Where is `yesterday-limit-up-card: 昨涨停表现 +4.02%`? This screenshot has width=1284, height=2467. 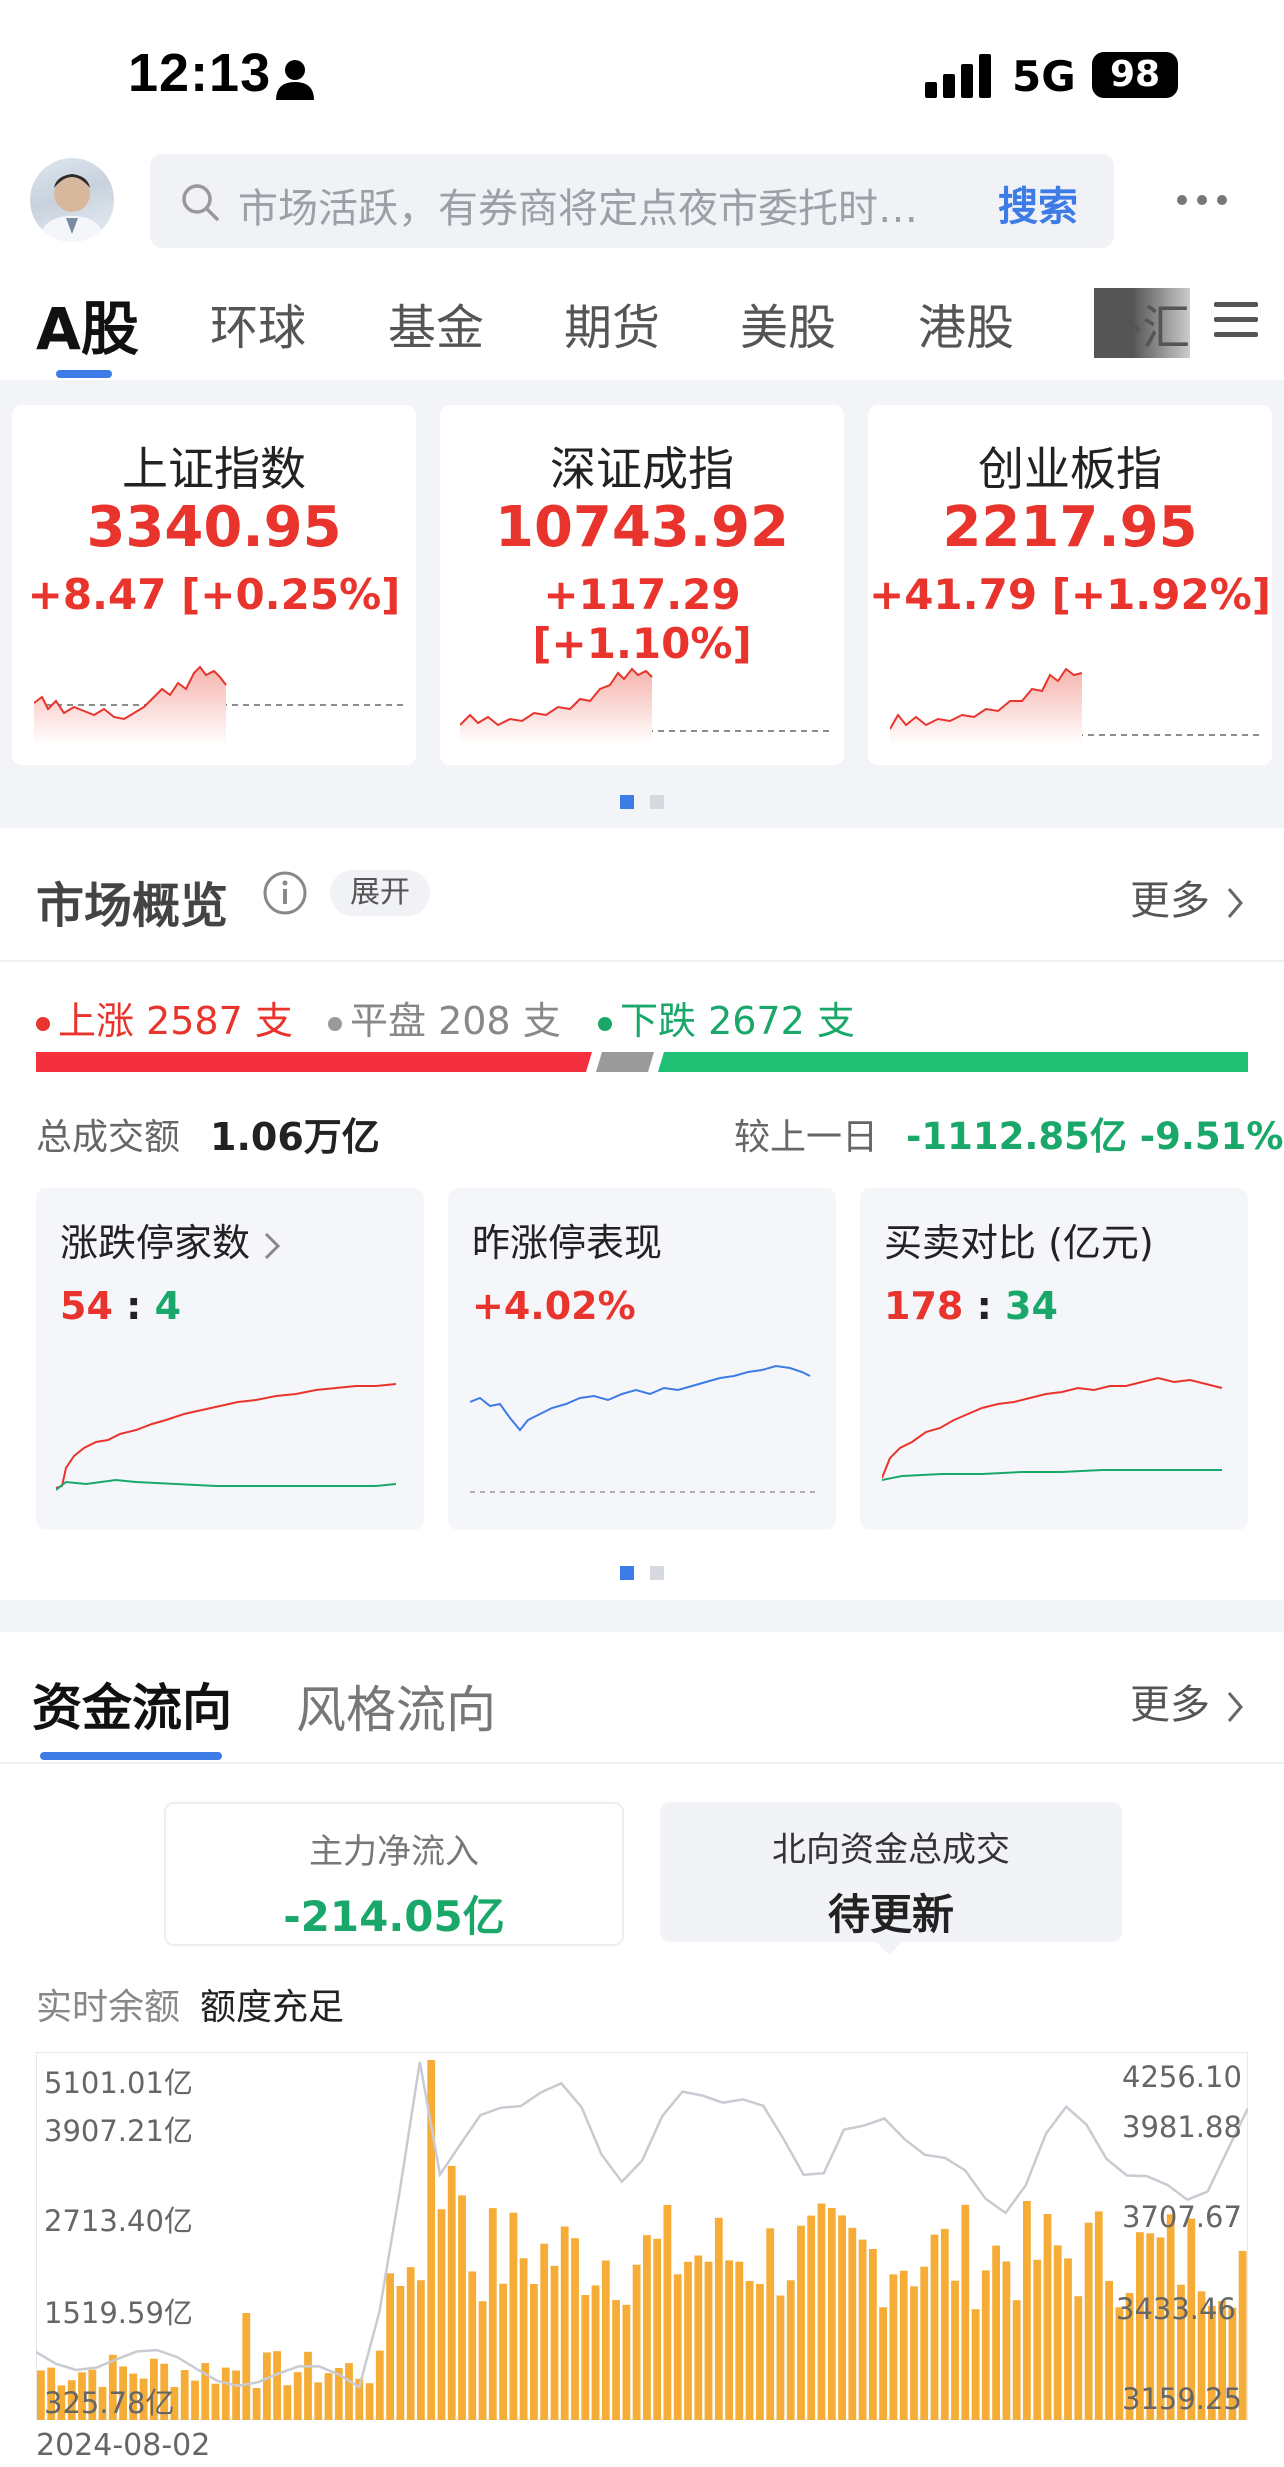 yesterday-limit-up-card: 昨涨停表现 +4.02% is located at coordinates (642, 1359).